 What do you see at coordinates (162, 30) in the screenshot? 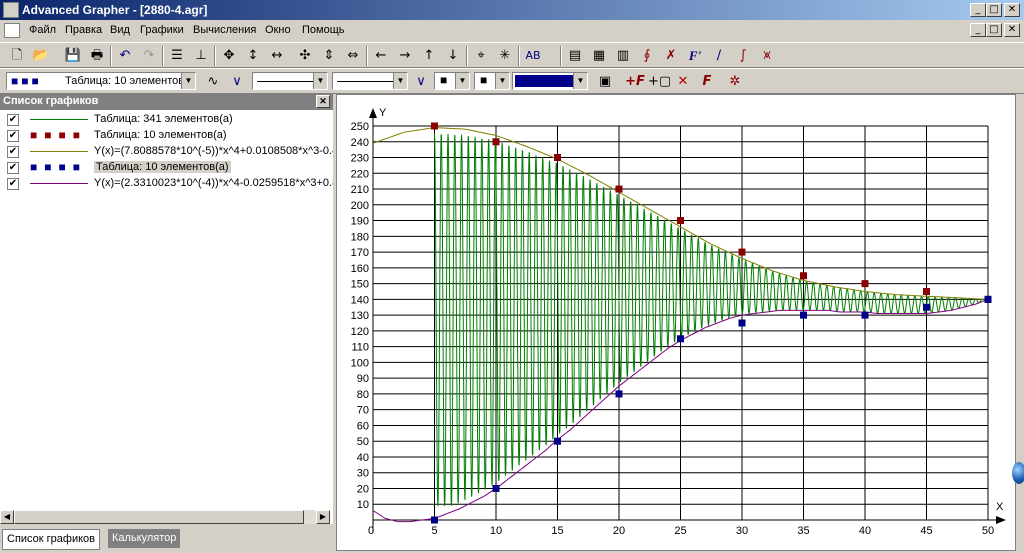
I see `menu-graphs: Графики` at bounding box center [162, 30].